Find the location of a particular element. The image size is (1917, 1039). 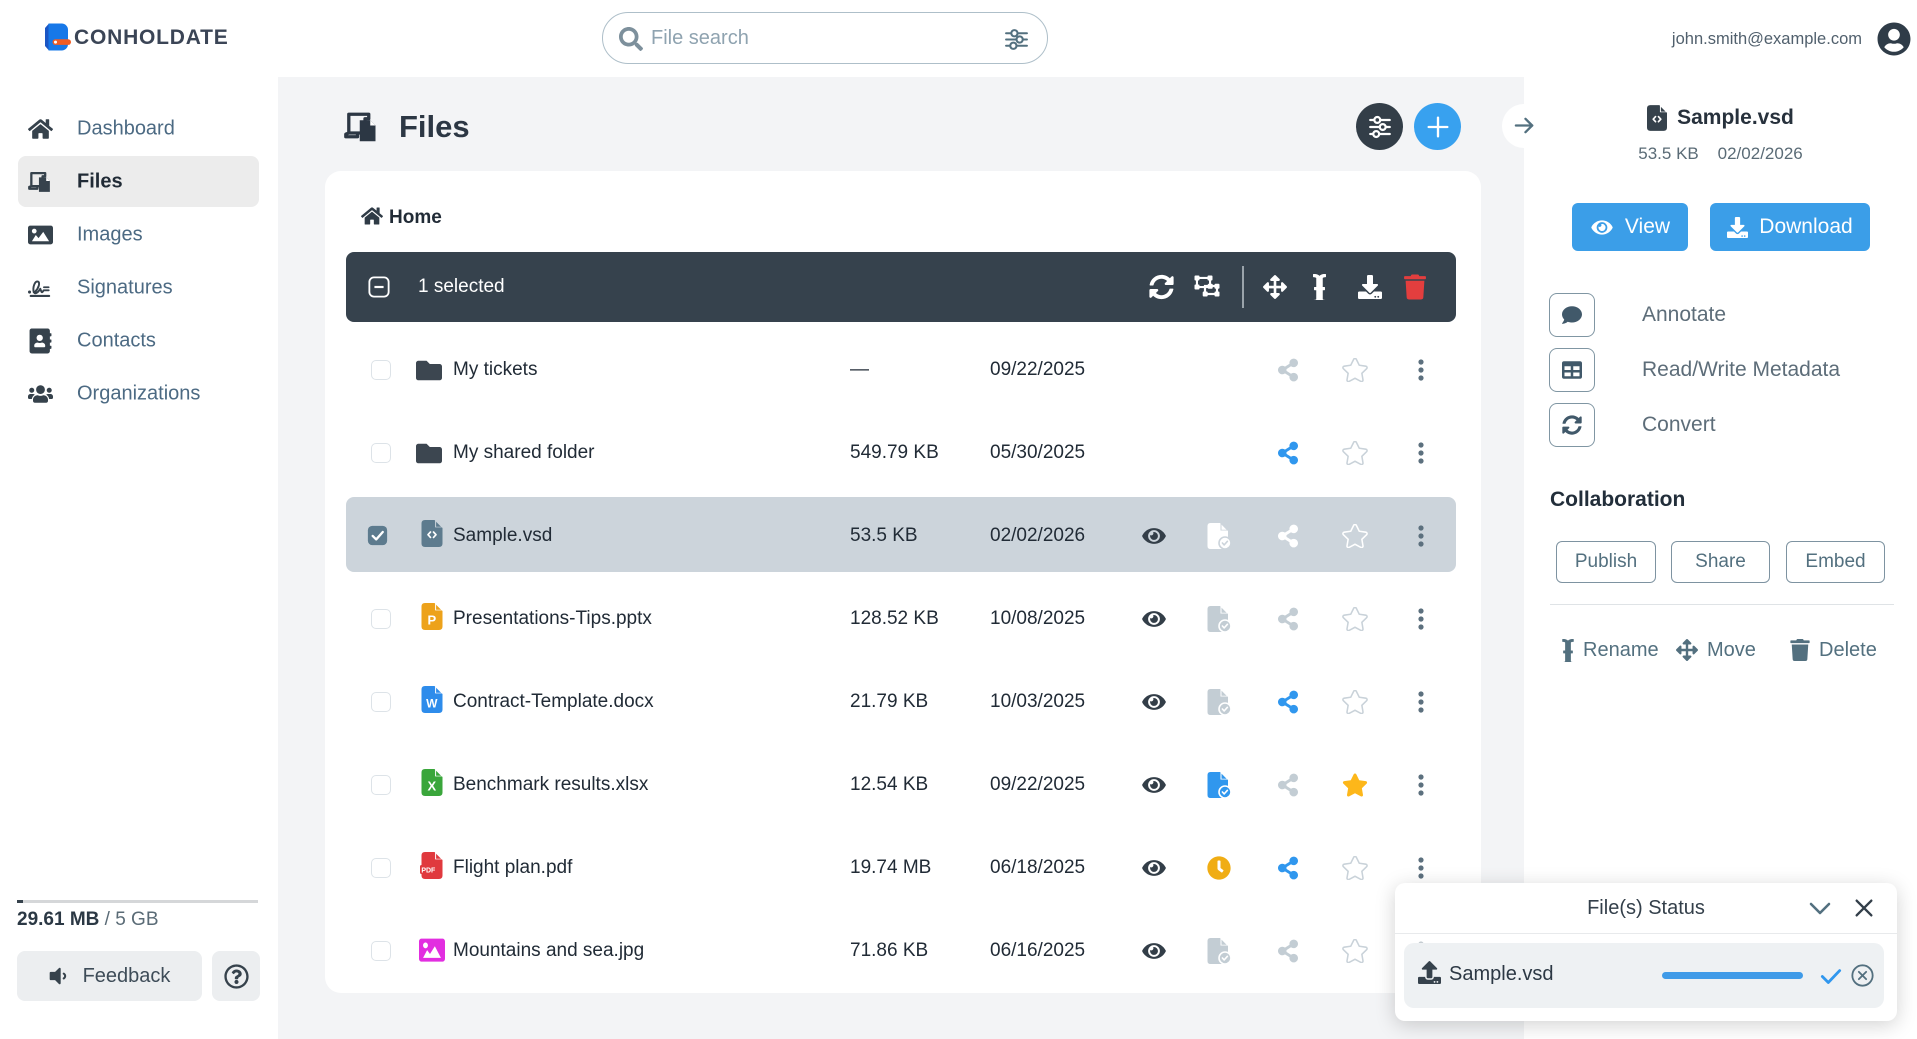

svg-text: P is located at coordinates (432, 620).